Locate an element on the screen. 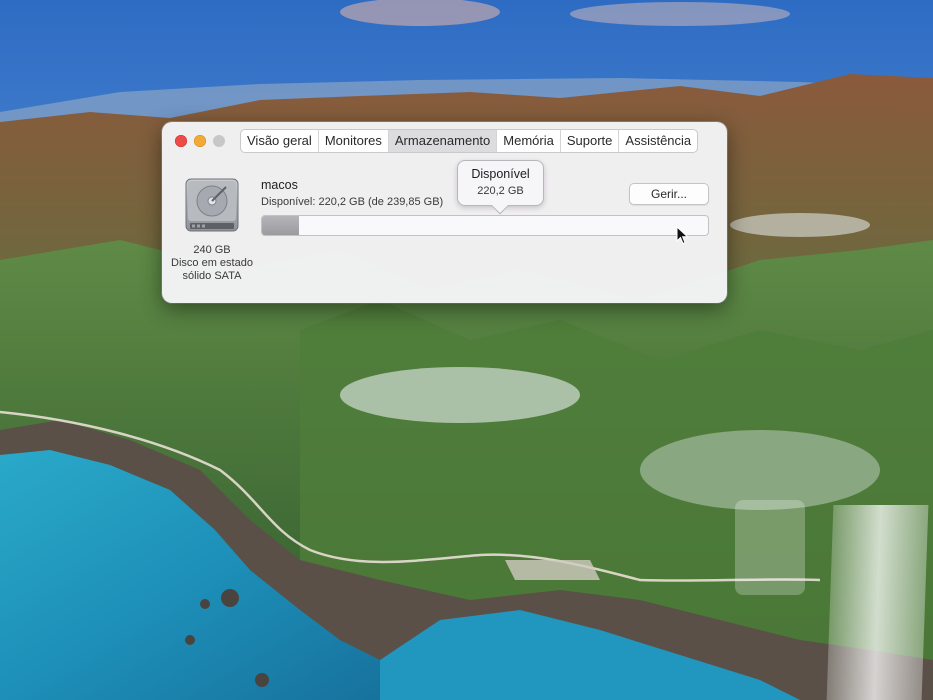  disk-type-line2: sólido SATA is located at coordinates (212, 276).